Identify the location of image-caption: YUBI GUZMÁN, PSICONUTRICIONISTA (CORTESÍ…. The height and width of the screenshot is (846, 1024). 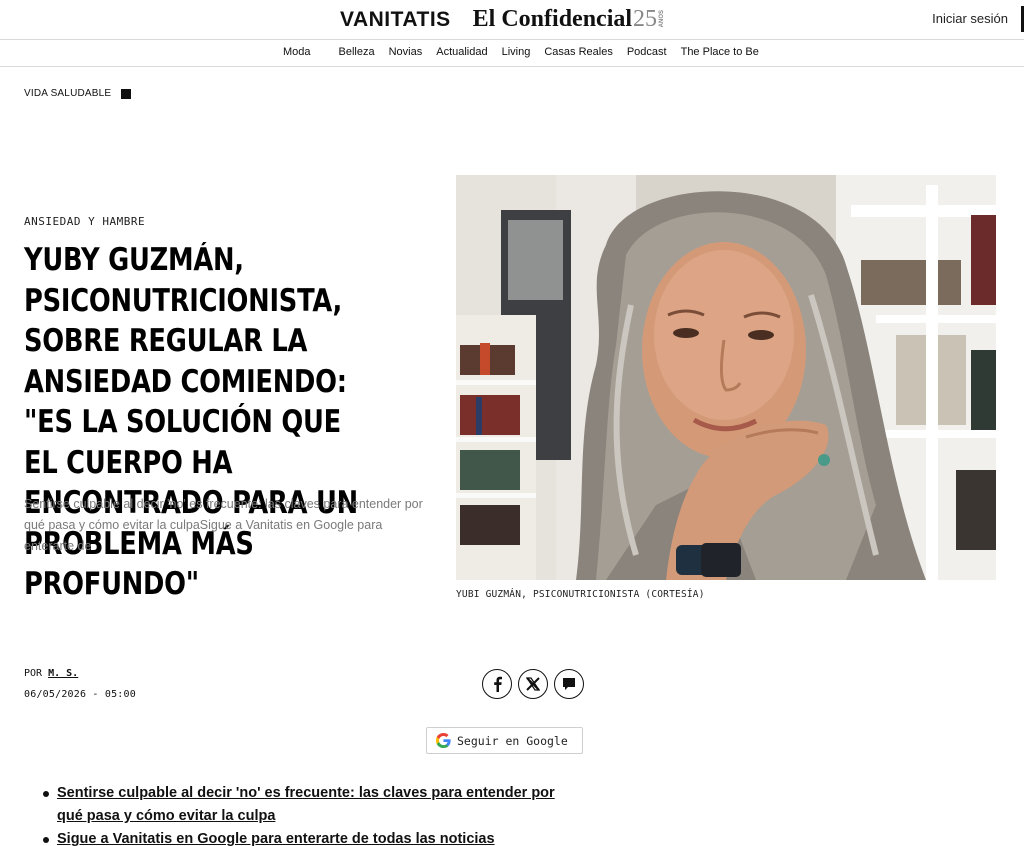
(580, 594).